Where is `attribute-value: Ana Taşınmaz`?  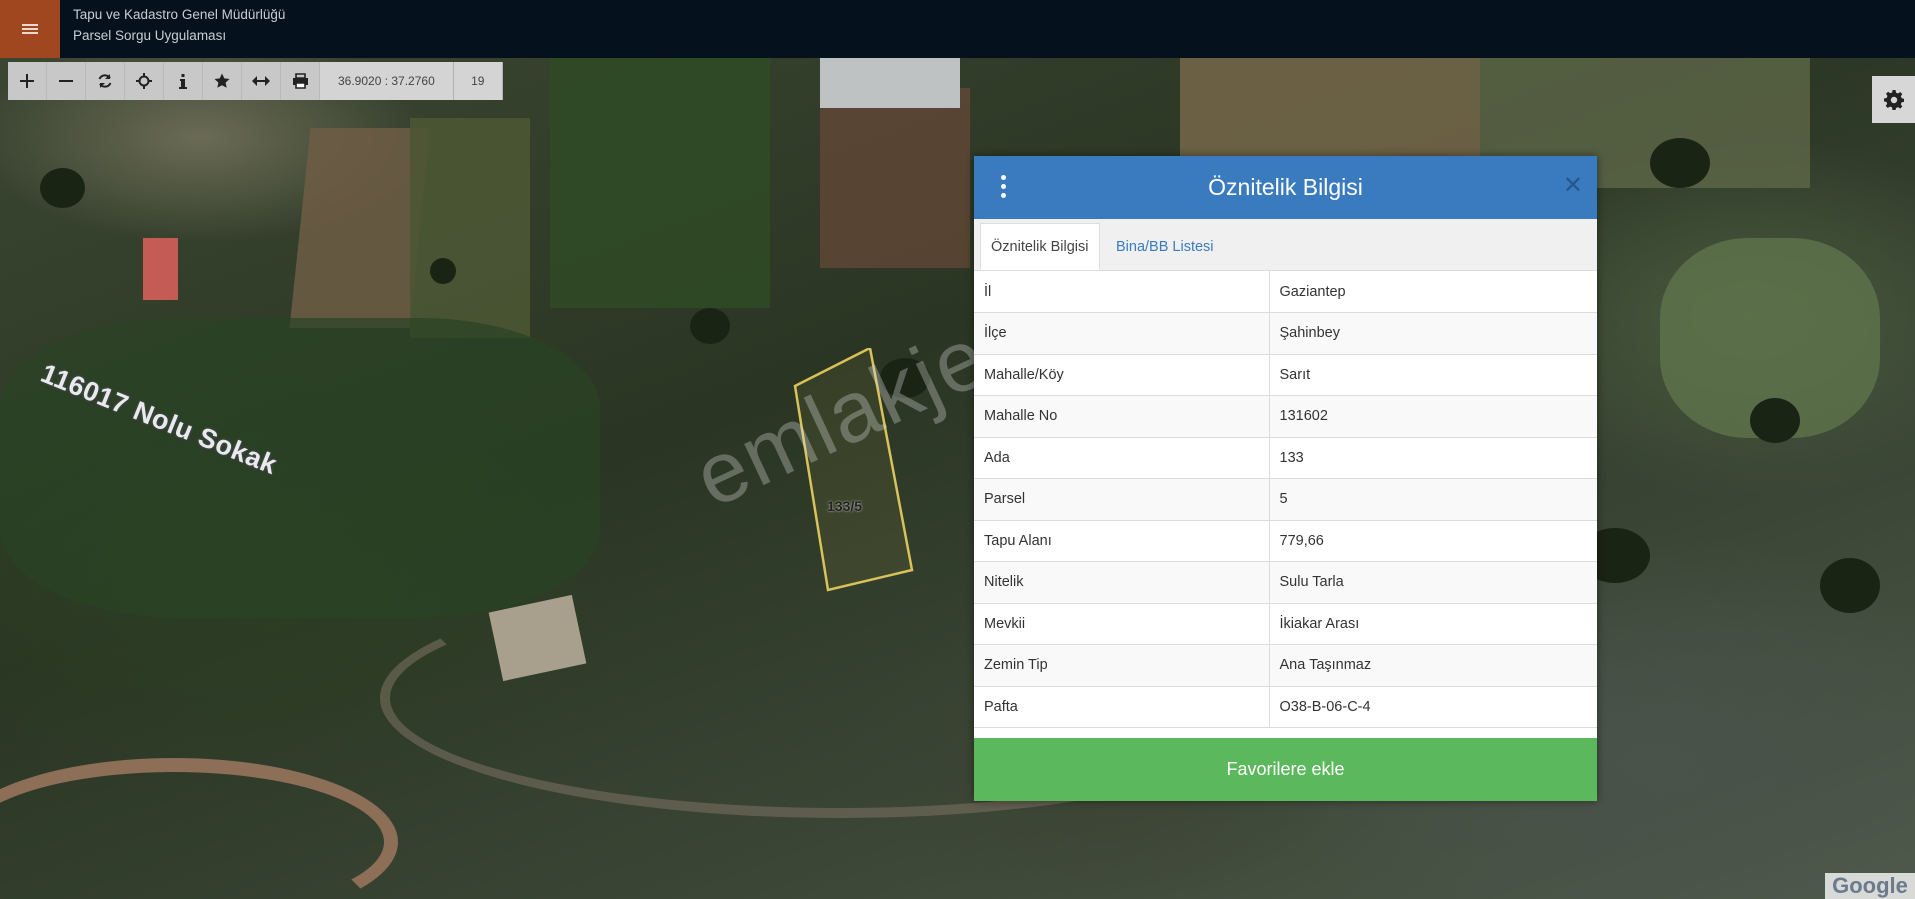
attribute-value: Ana Taşınmaz is located at coordinates (1433, 665).